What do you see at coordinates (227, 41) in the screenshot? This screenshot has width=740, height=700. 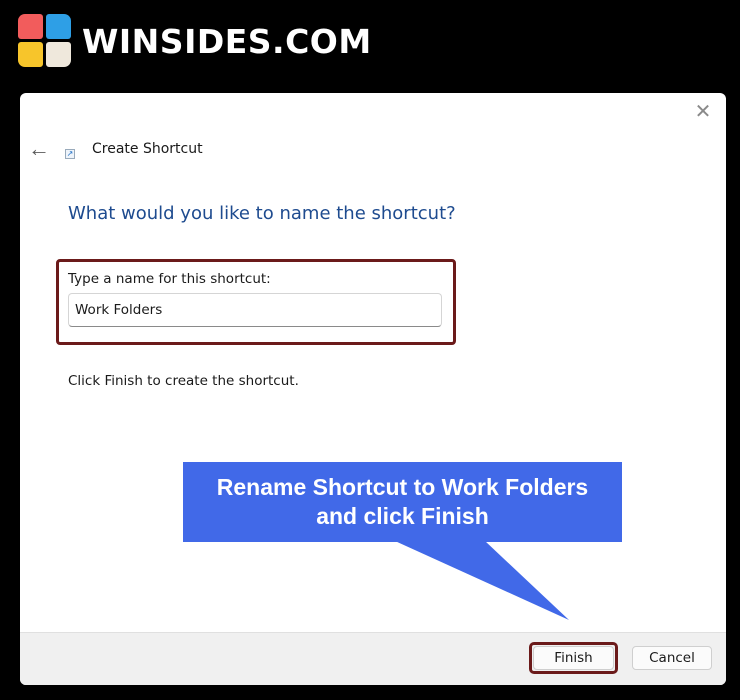 I see `brand-name: WINSIDES.COM` at bounding box center [227, 41].